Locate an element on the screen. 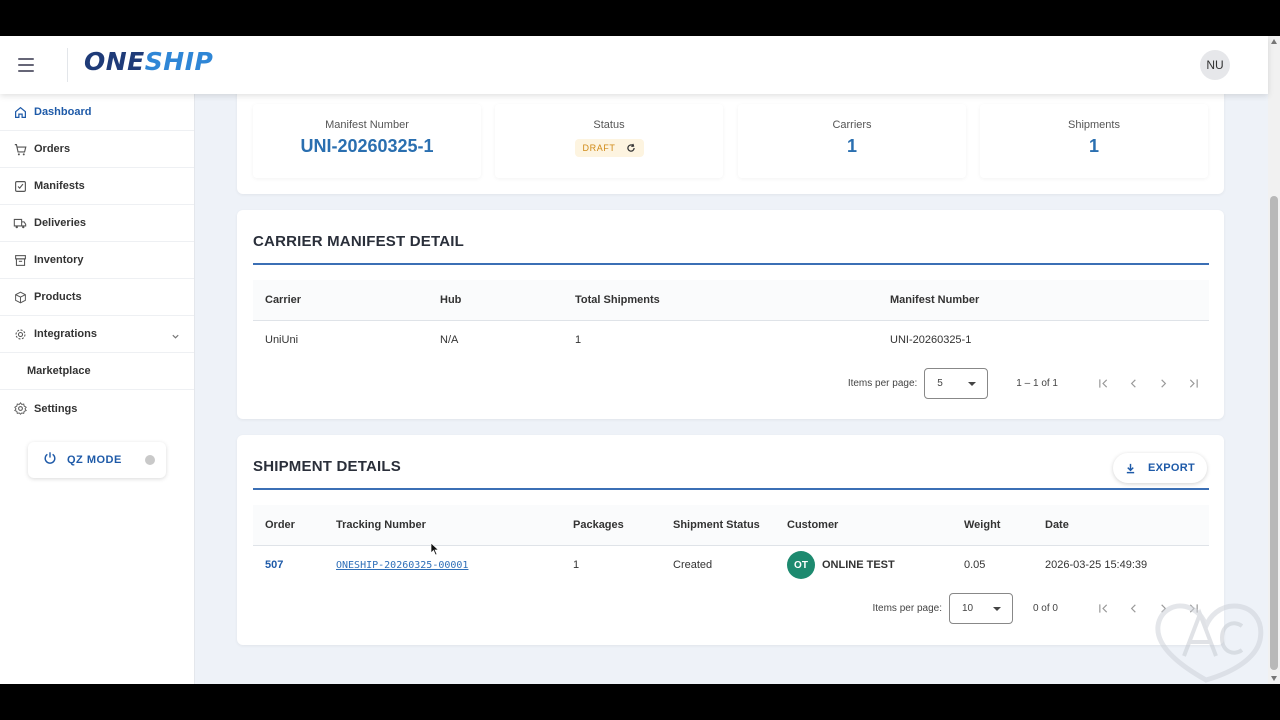 The width and height of the screenshot is (1280, 720). tracking-cell: ONESHIP-20260325-00001 is located at coordinates (442, 565).